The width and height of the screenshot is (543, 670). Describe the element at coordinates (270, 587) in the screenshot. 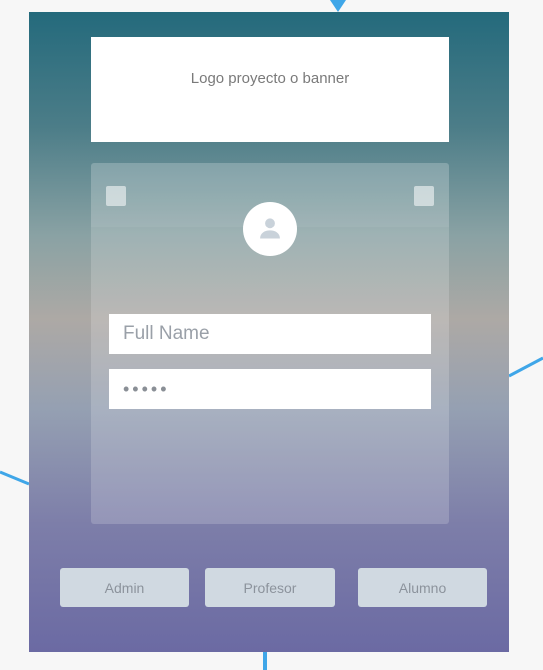

I see `profesor-button: Profesor` at that location.